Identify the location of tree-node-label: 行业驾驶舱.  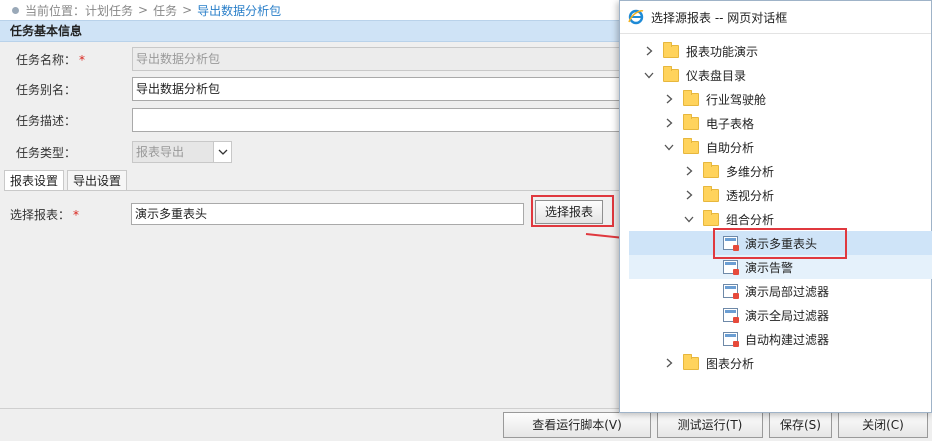
(736, 99).